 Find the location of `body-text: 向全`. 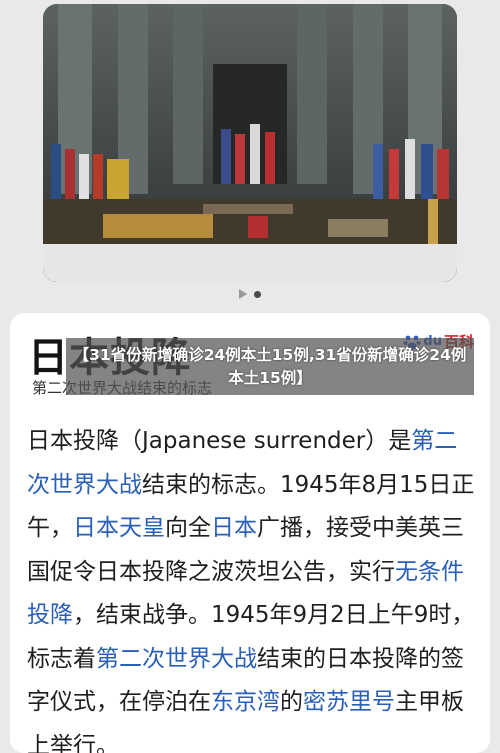

body-text: 向全 is located at coordinates (188, 528).